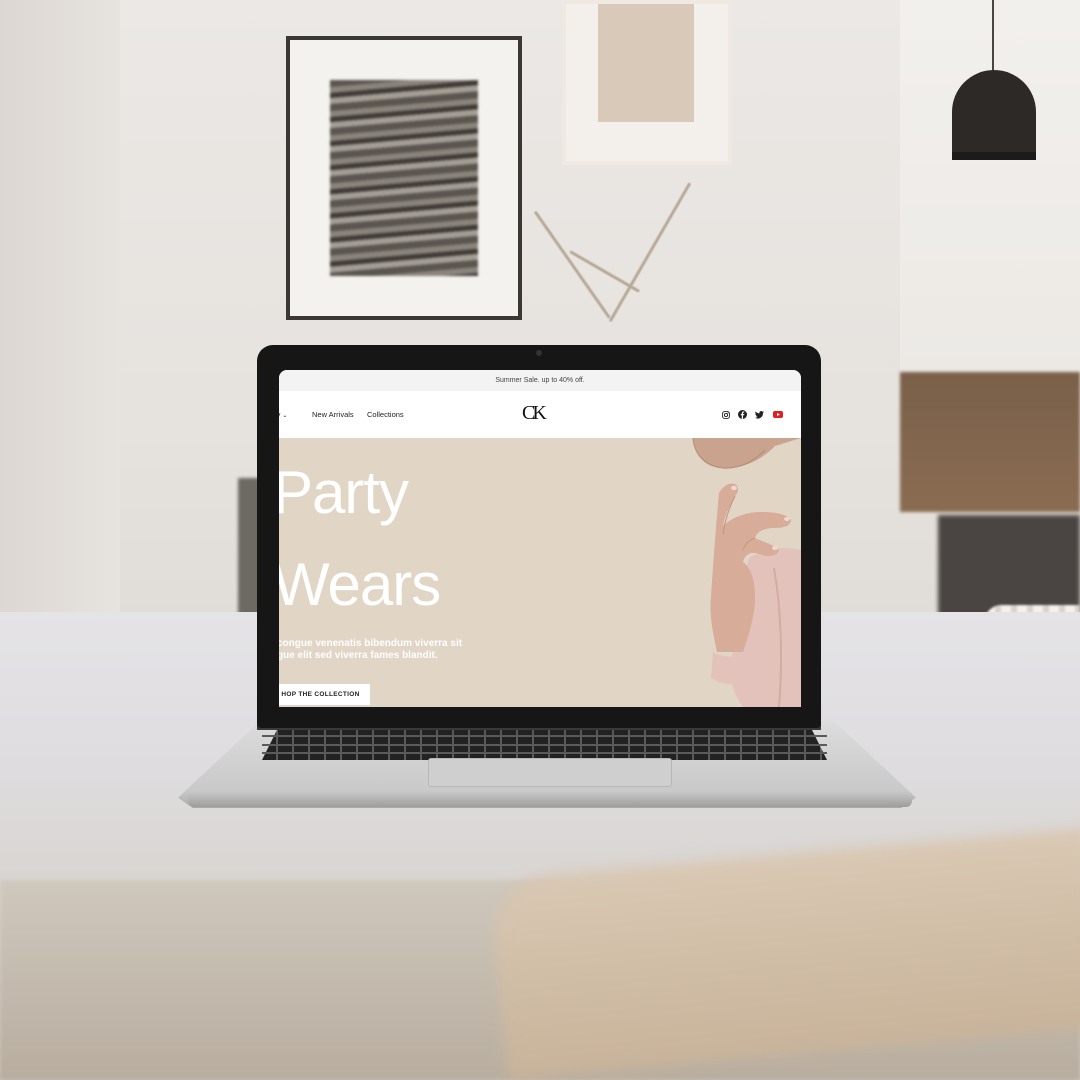  What do you see at coordinates (777, 414) in the screenshot?
I see `youtube-icon` at bounding box center [777, 414].